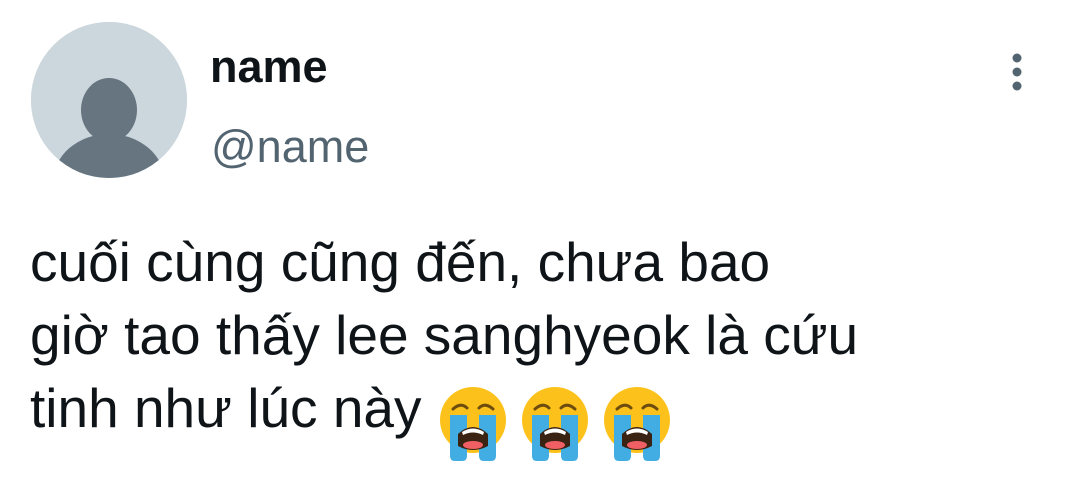 The image size is (1080, 481). I want to click on tweet-text-line: cuối cùng cũng đến, chưa bao, so click(400, 262).